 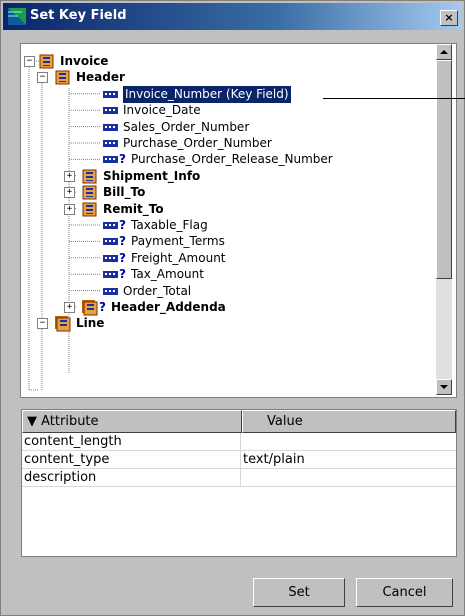 What do you see at coordinates (131, 460) in the screenshot?
I see `attribute-name-cell: content_type` at bounding box center [131, 460].